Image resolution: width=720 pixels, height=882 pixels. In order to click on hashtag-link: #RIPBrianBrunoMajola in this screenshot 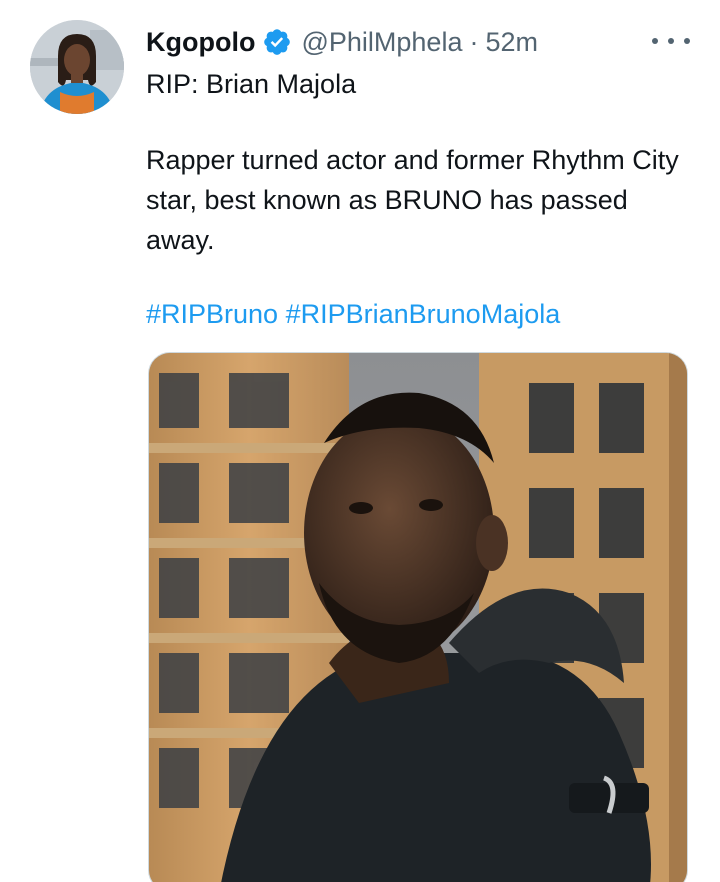, I will do `click(423, 314)`.